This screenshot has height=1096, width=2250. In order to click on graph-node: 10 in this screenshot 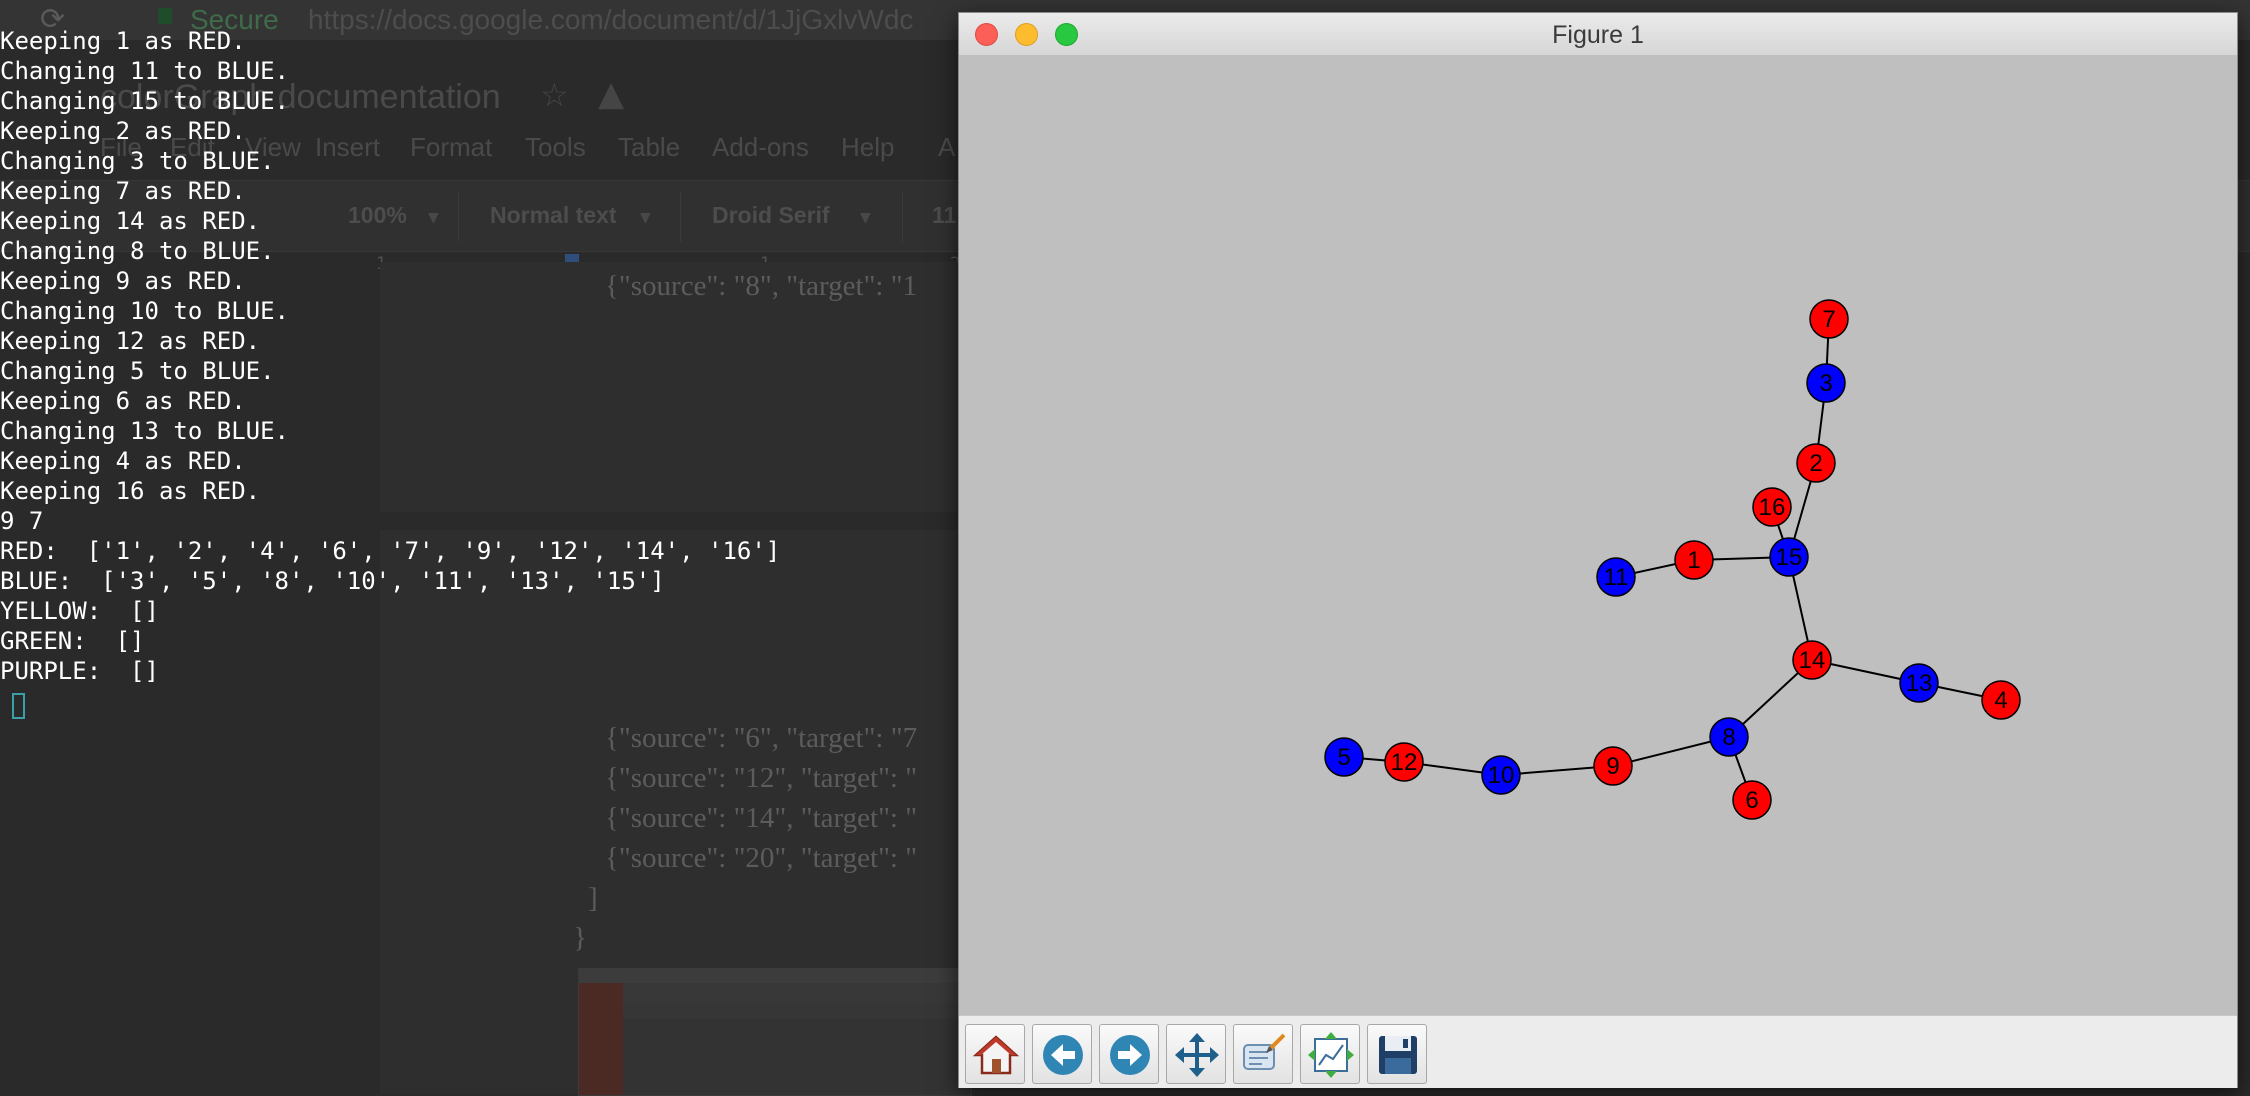, I will do `click(1501, 775)`.